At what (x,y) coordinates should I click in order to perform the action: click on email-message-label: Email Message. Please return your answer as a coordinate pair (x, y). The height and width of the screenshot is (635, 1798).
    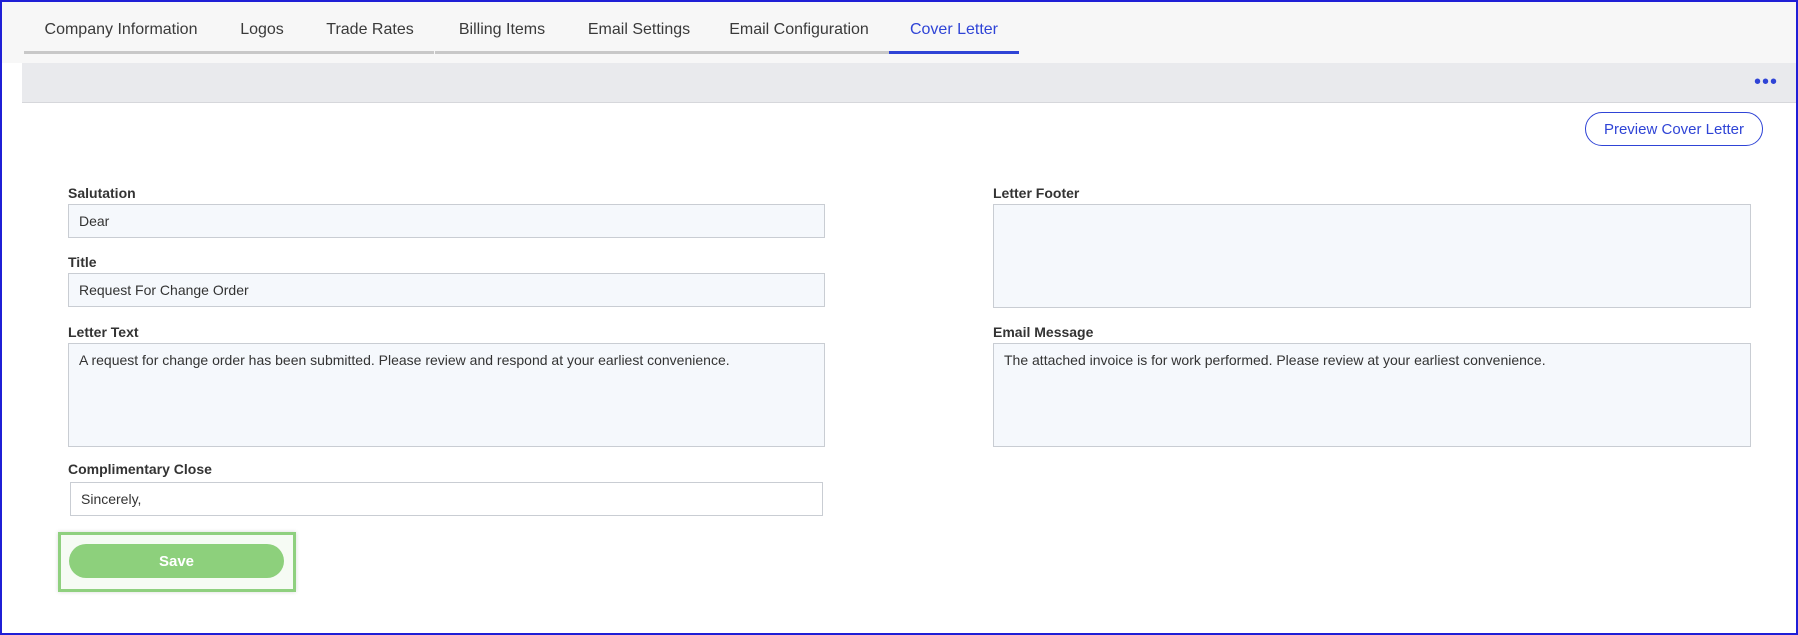
    Looking at the image, I should click on (1043, 332).